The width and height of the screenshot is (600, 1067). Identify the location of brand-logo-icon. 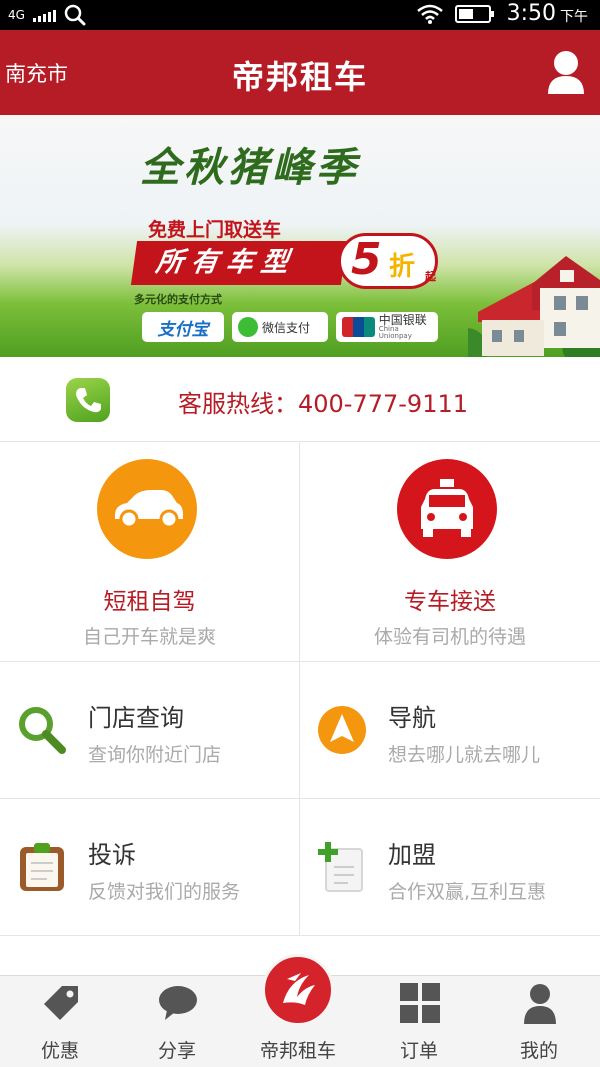
(298, 990).